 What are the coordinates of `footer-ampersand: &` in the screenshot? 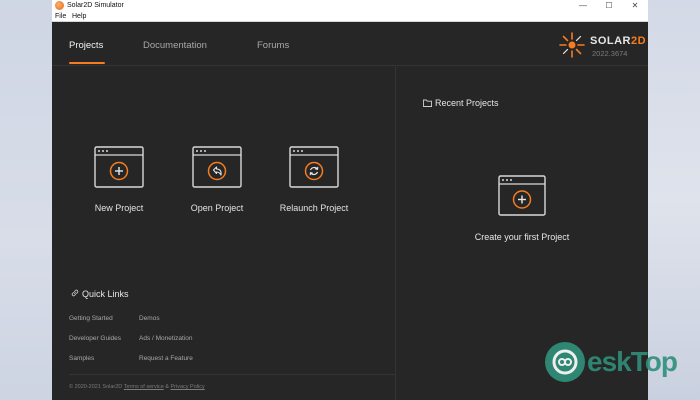 It's located at (167, 387).